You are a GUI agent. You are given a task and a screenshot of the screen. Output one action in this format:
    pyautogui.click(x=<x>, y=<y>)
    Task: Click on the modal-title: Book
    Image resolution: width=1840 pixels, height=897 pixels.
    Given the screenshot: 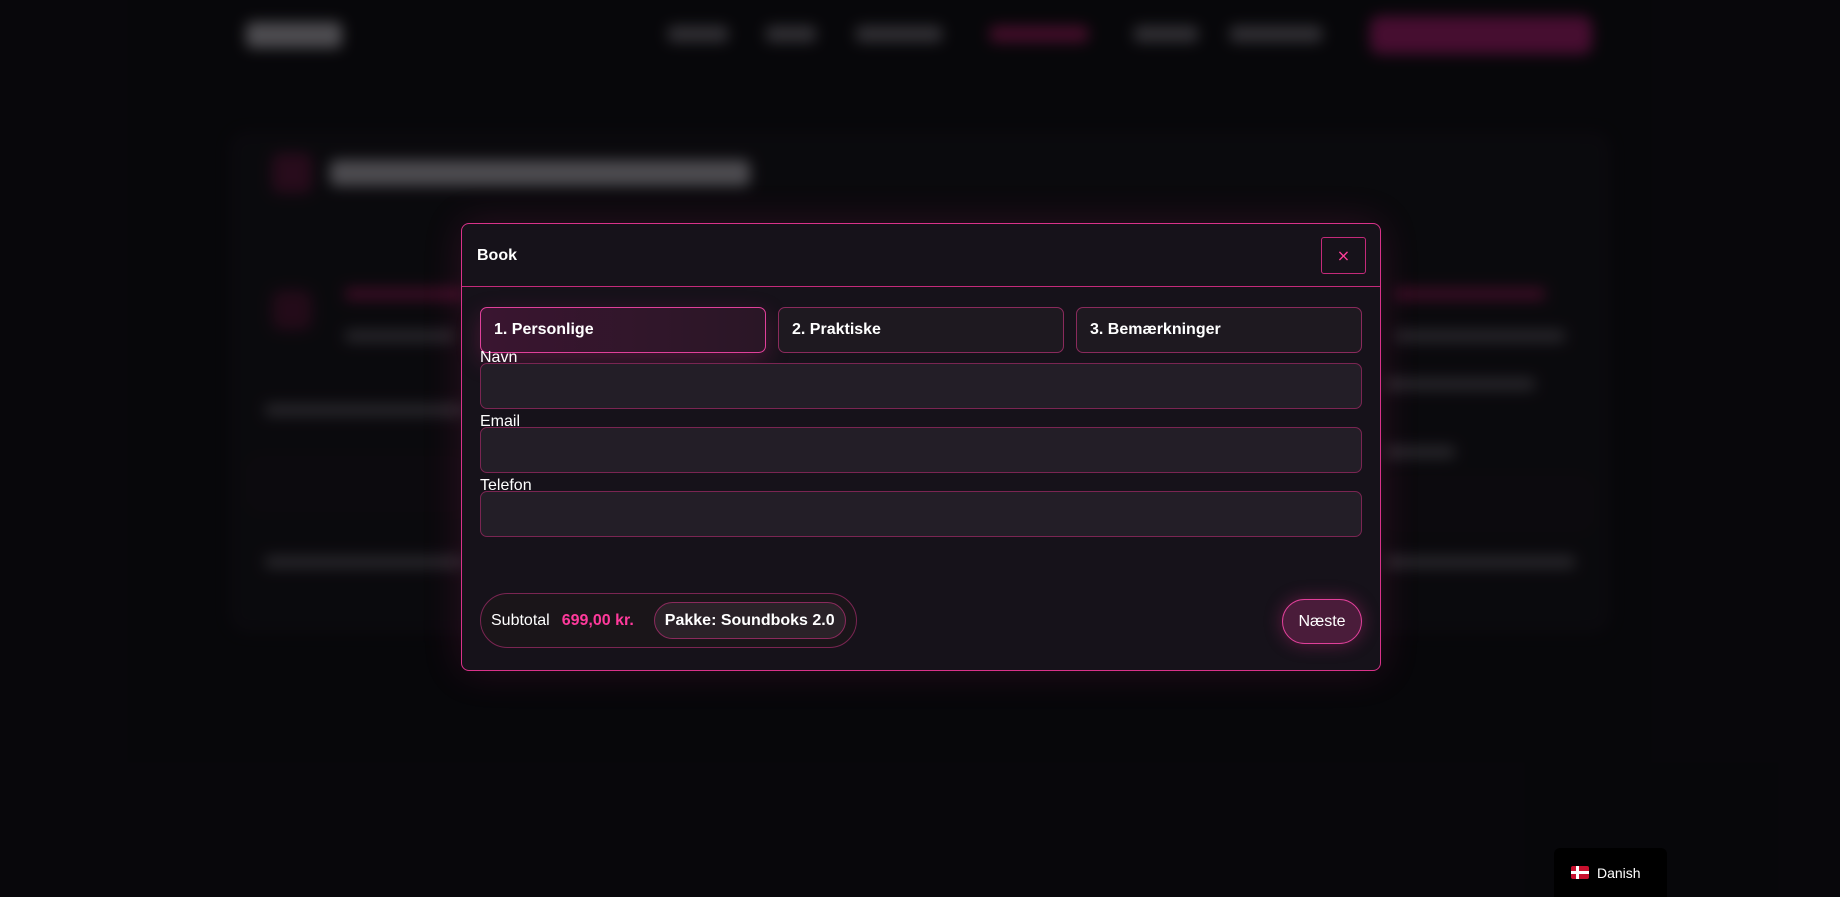 What is the action you would take?
    pyautogui.click(x=497, y=255)
    